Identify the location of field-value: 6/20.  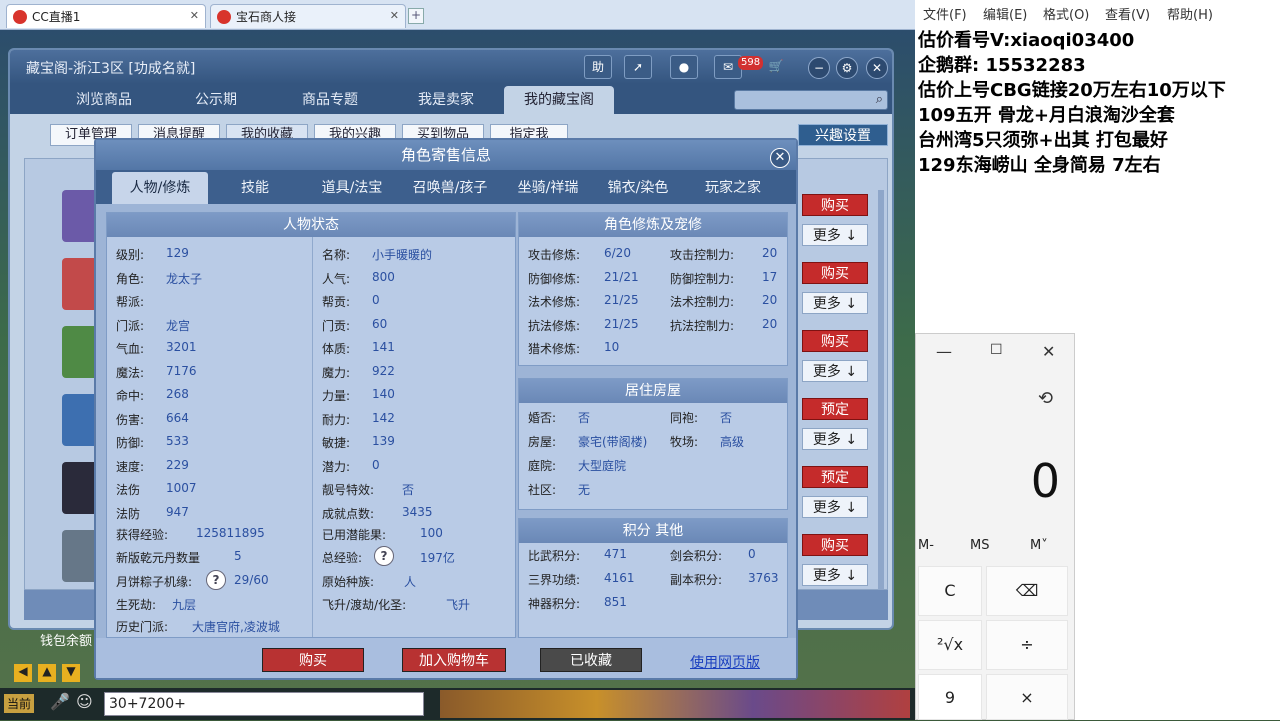
(617, 253).